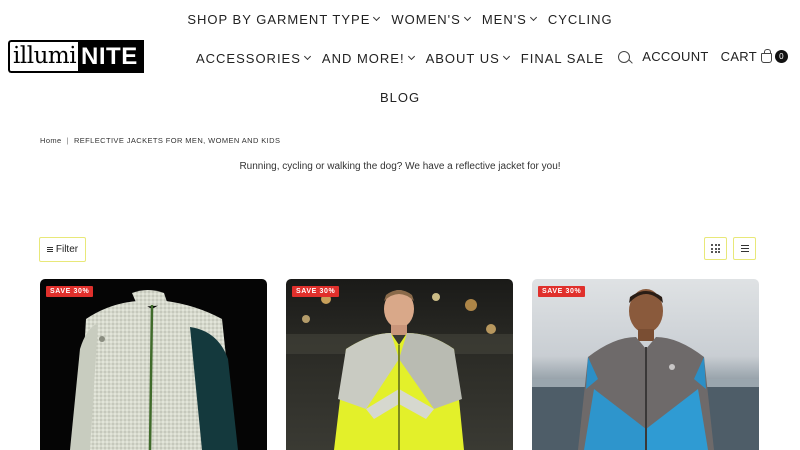 The width and height of the screenshot is (800, 450). I want to click on list-view-icon, so click(744, 249).